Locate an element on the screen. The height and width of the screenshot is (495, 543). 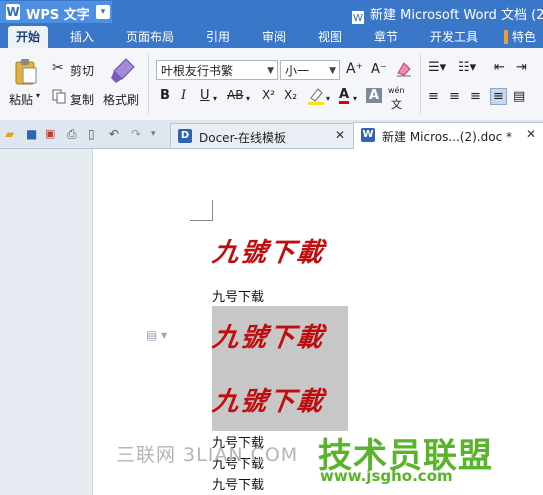
cut-button: 剪切 is located at coordinates (82, 70).